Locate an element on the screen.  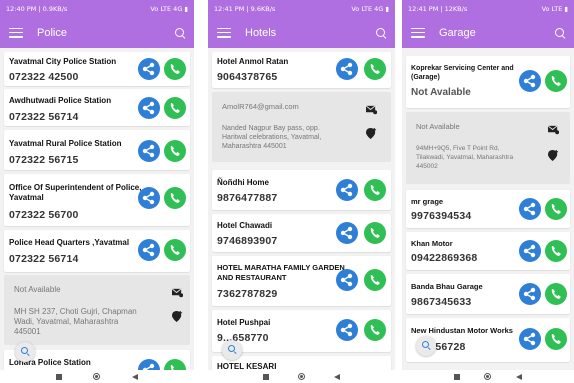
item-name: Banda Bhau Garage is located at coordinates (447, 286).